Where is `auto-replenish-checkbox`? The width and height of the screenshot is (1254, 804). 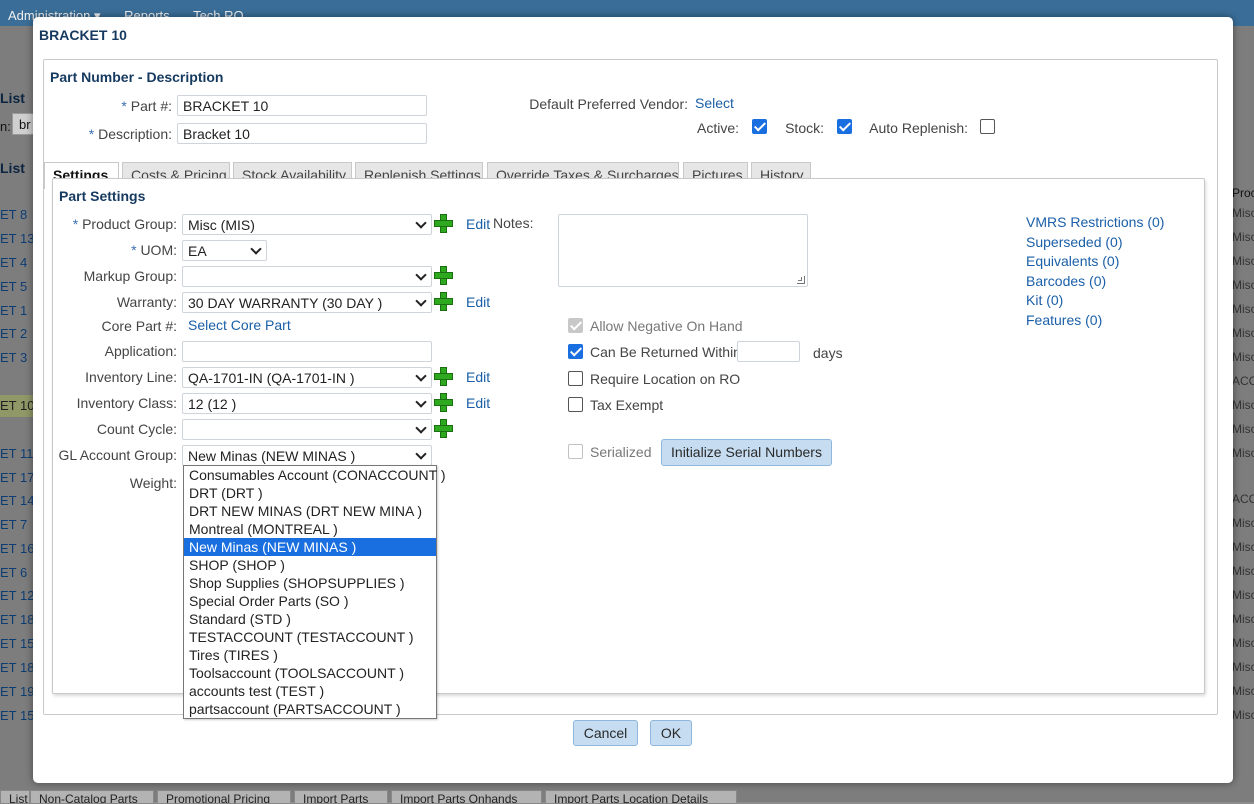
auto-replenish-checkbox is located at coordinates (987, 126).